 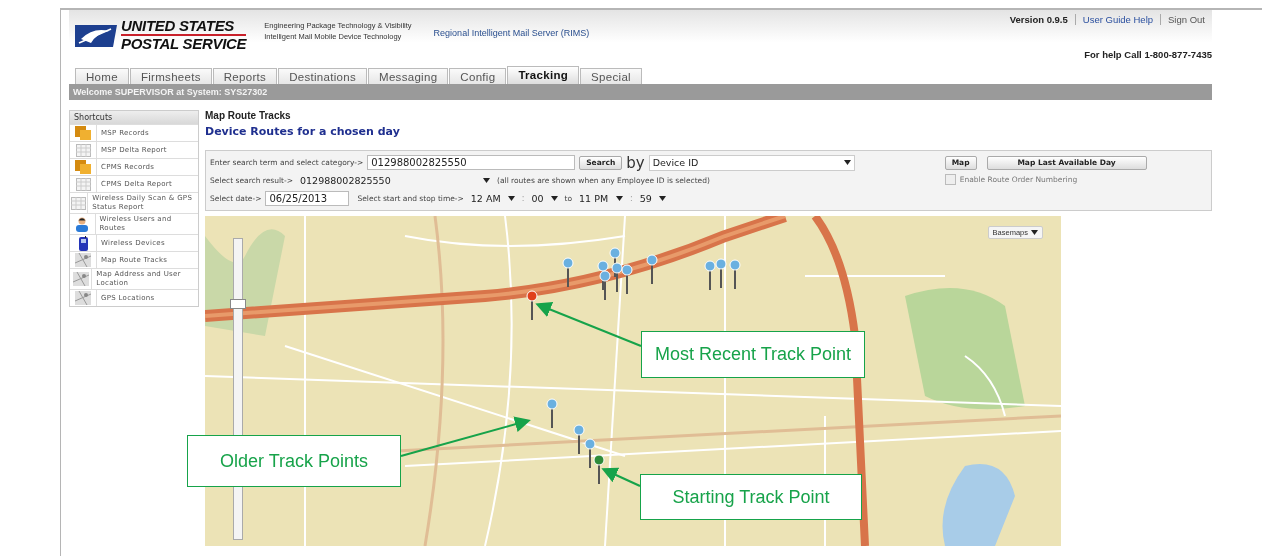 I want to click on nav-tab: Tracking, so click(x=543, y=75).